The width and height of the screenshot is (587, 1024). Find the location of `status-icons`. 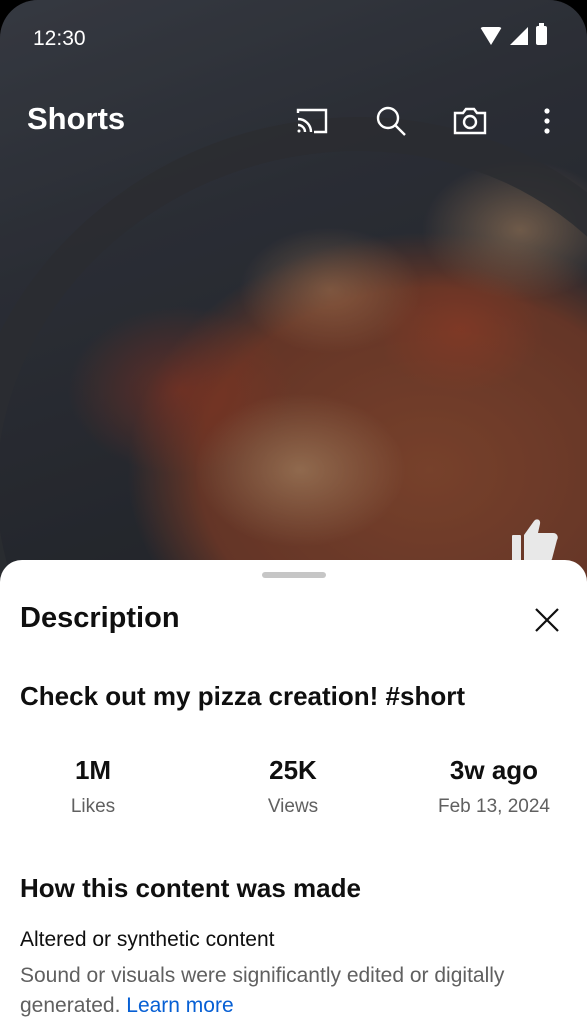

status-icons is located at coordinates (513, 34).